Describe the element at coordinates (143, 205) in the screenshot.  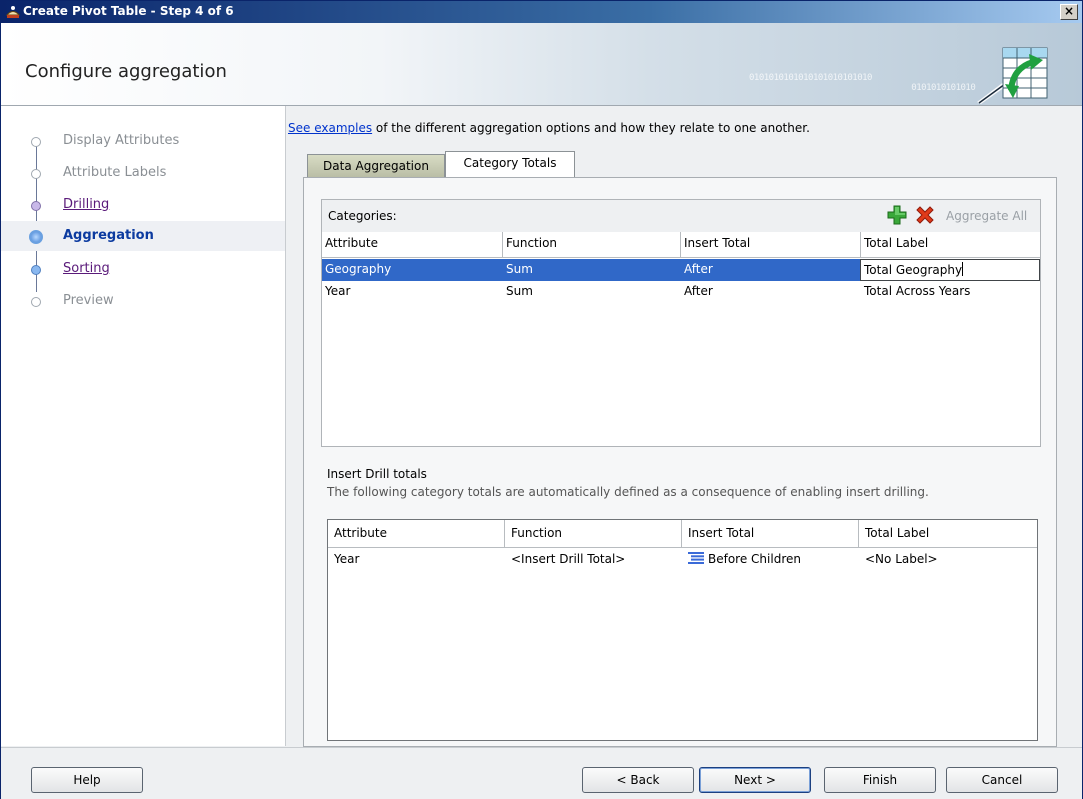
I see `step-drilling: Drilling` at that location.